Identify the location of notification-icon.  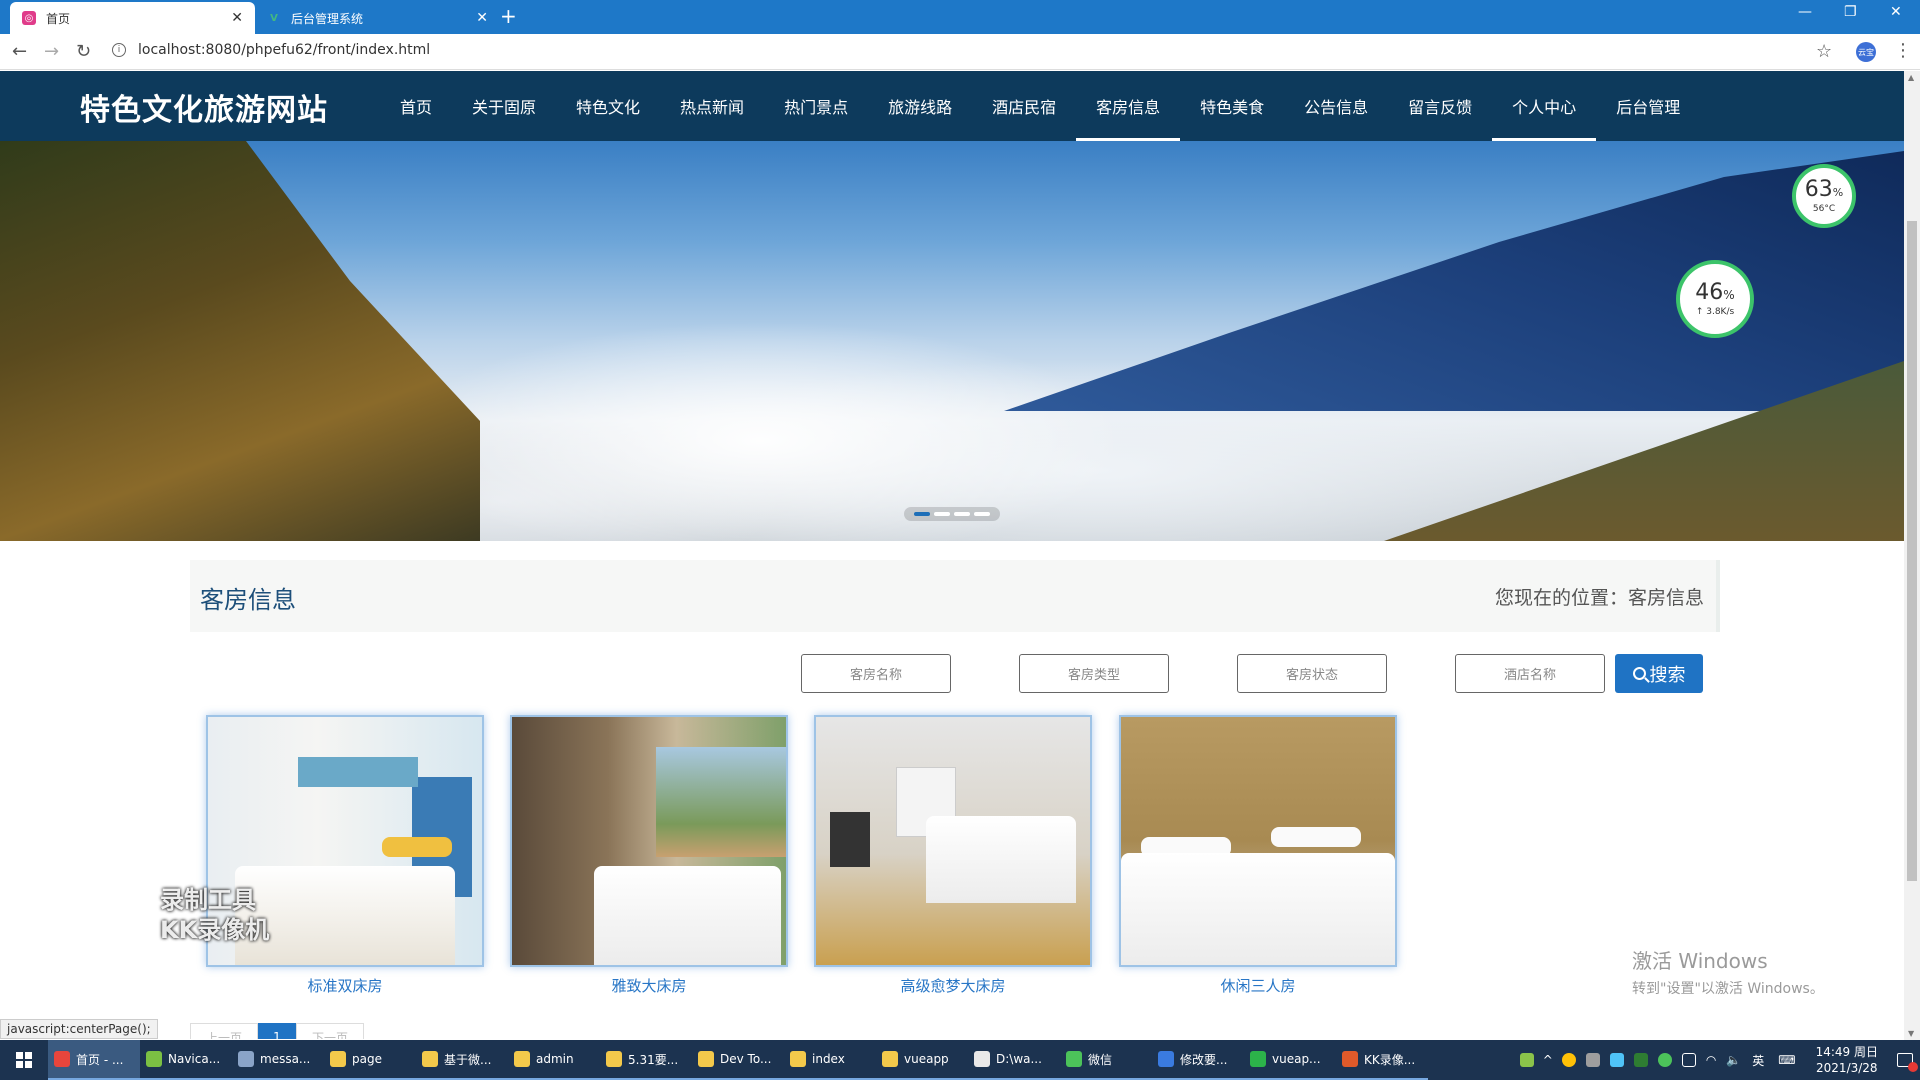
(1905, 1060).